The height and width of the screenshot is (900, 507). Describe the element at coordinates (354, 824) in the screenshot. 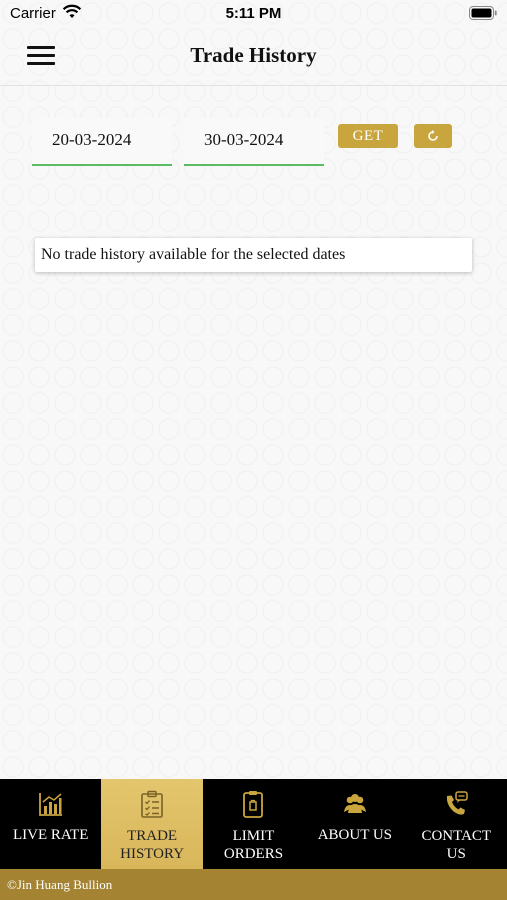

I see `tab-about-us: ABOUT US` at that location.